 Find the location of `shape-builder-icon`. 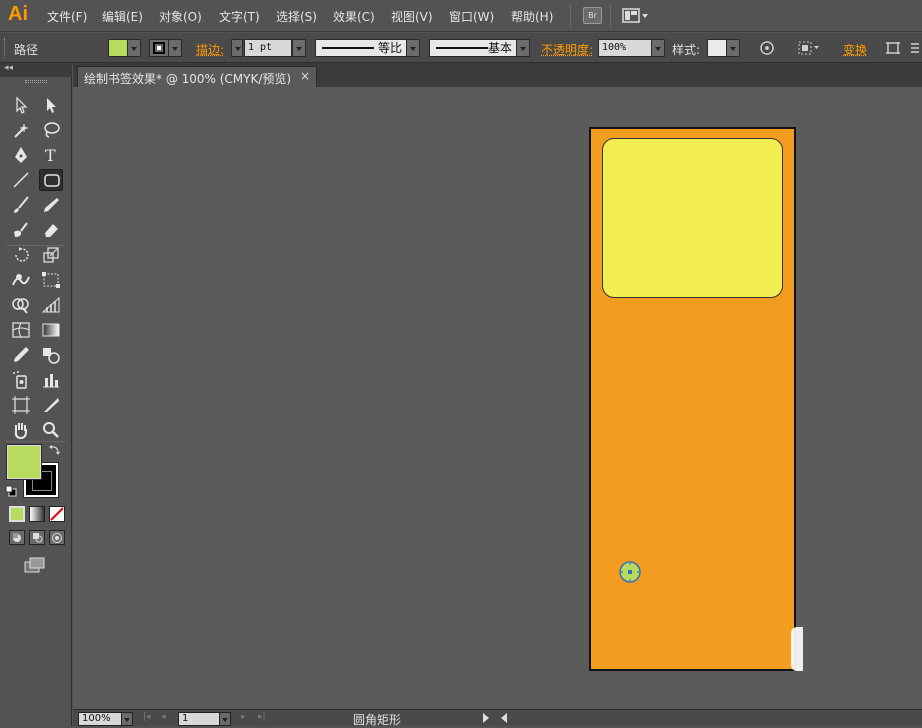

shape-builder-icon is located at coordinates (21, 305).